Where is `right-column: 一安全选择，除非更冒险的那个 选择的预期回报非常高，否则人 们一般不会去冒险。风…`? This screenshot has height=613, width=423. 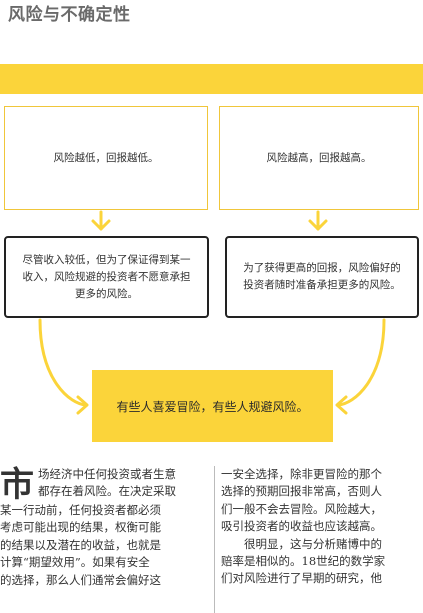
right-column: 一安全选择，除非更冒险的那个 选择的预期回报非常高，否则人 们一般不会去冒险。风… is located at coordinates (322, 527).